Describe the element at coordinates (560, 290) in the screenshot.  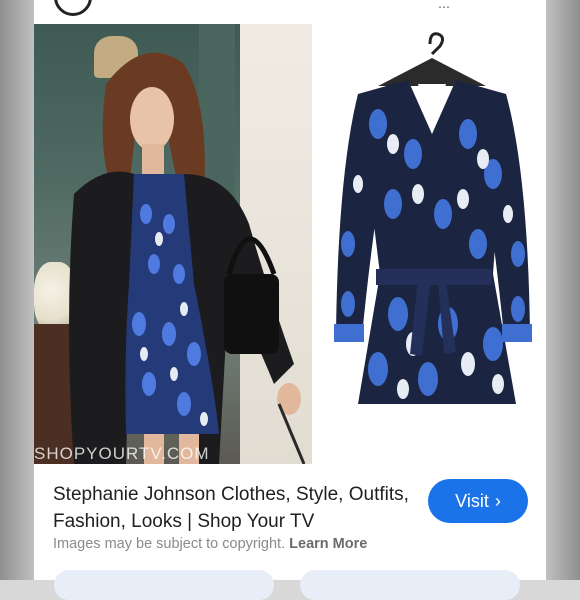
I see `background-right` at that location.